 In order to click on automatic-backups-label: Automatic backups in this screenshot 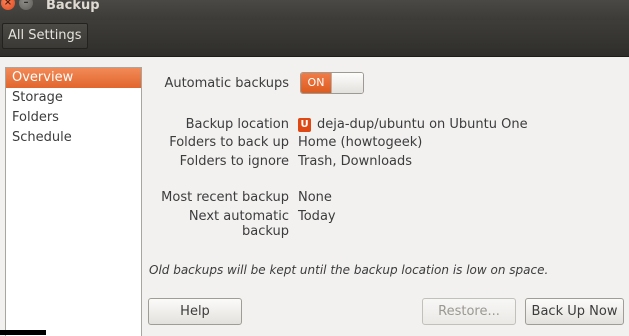, I will do `click(226, 83)`.